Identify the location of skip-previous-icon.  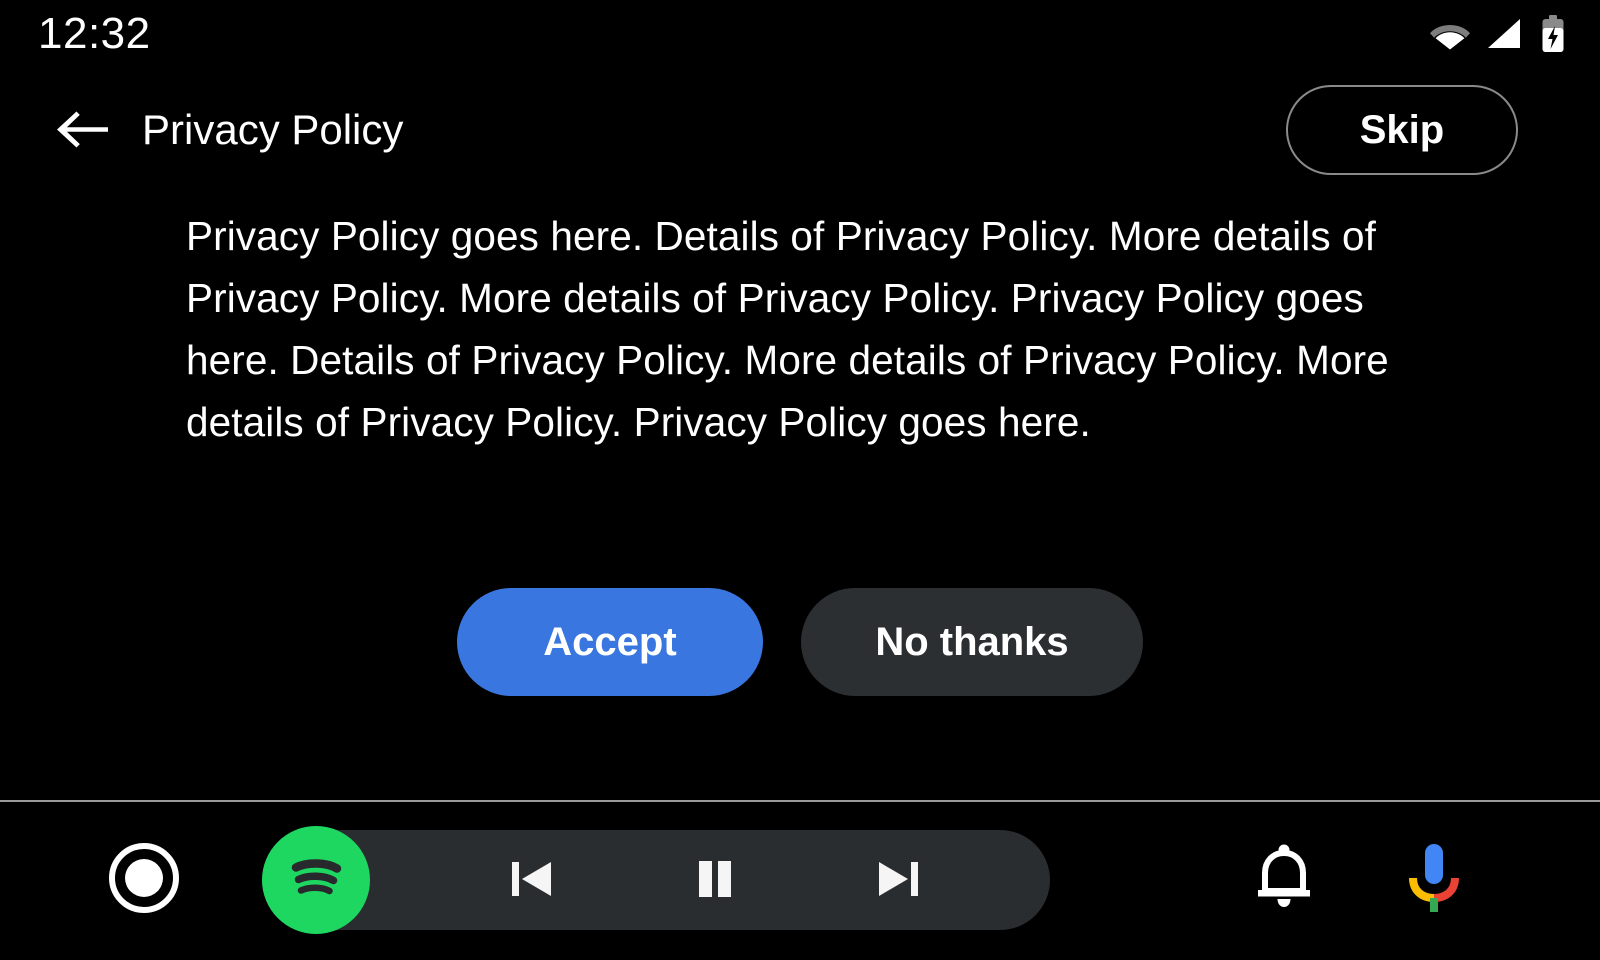
(532, 880).